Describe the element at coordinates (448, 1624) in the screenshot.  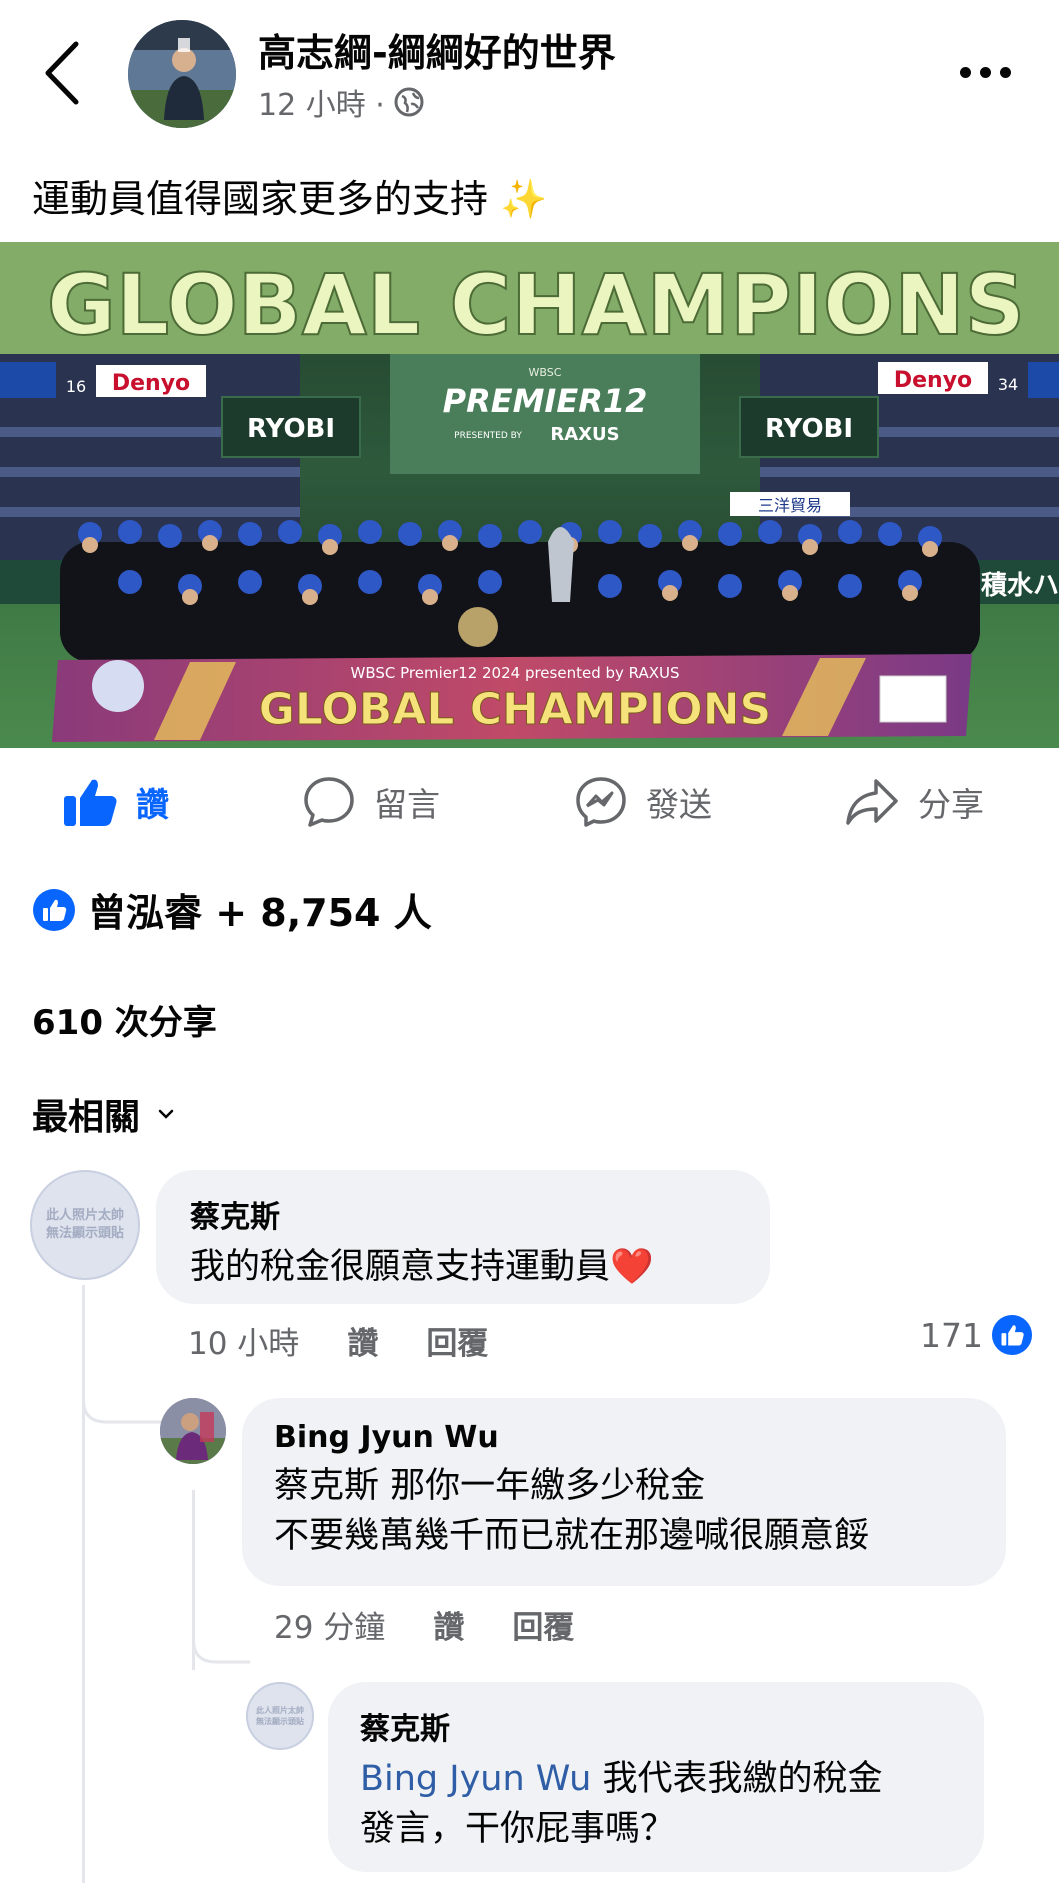
I see `reply-like-button: 讚` at that location.